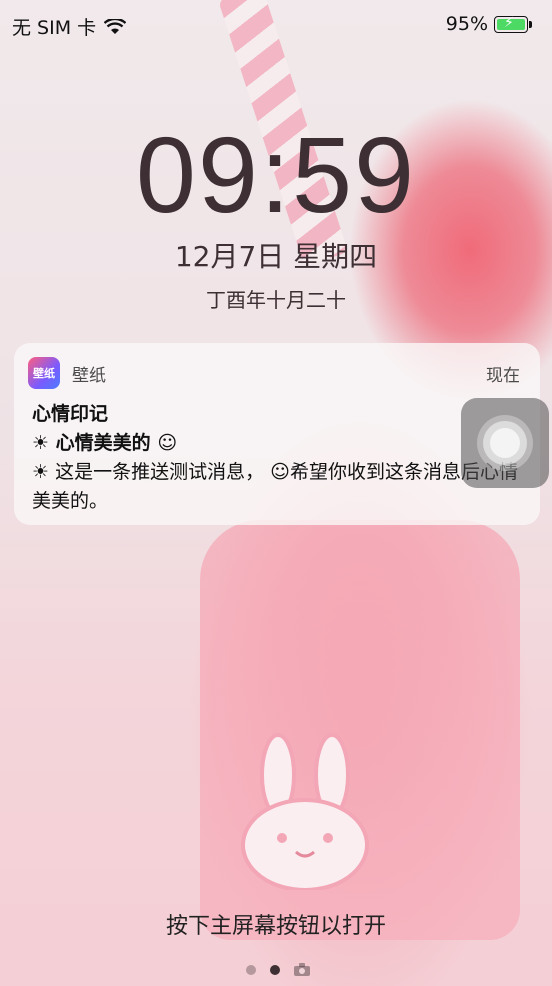 Image resolution: width=552 pixels, height=986 pixels. Describe the element at coordinates (276, 300) in the screenshot. I see `lunar-date: 丁酉年十月二十` at that location.